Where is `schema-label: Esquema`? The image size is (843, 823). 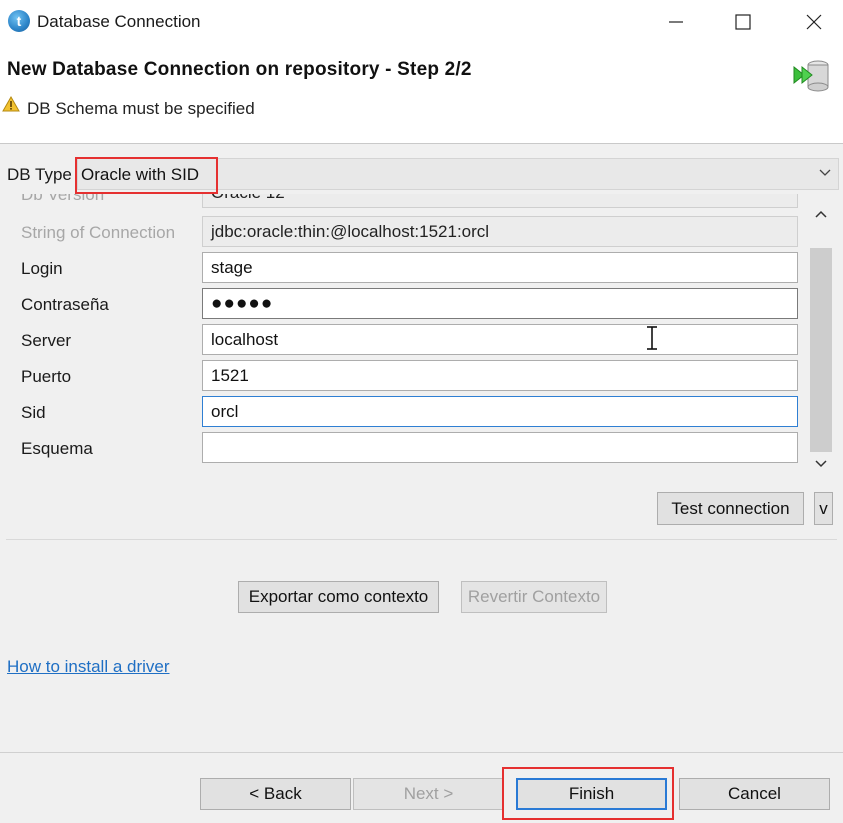
schema-label: Esquema is located at coordinates (57, 448).